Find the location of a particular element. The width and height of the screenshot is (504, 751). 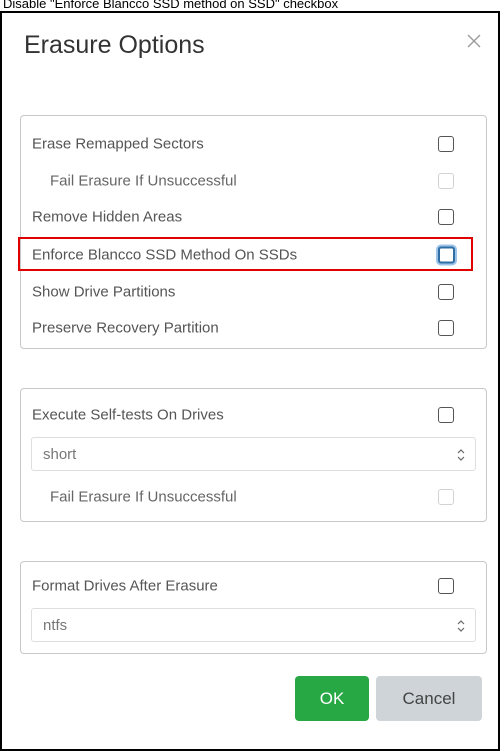

show-drive-partitions-label: Show Drive Partitions is located at coordinates (104, 292).